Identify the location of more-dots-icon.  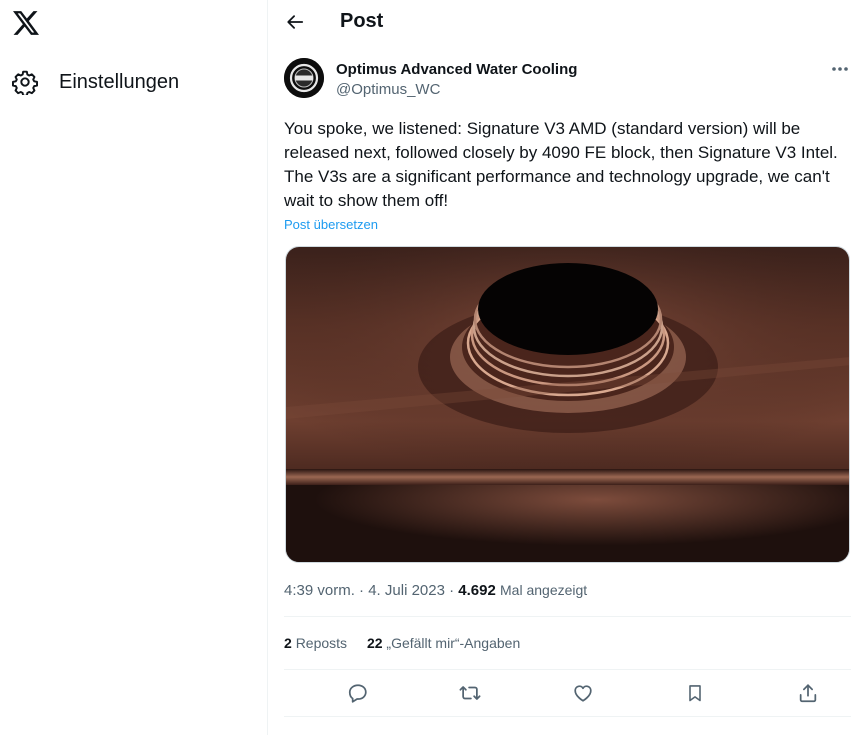
(840, 69).